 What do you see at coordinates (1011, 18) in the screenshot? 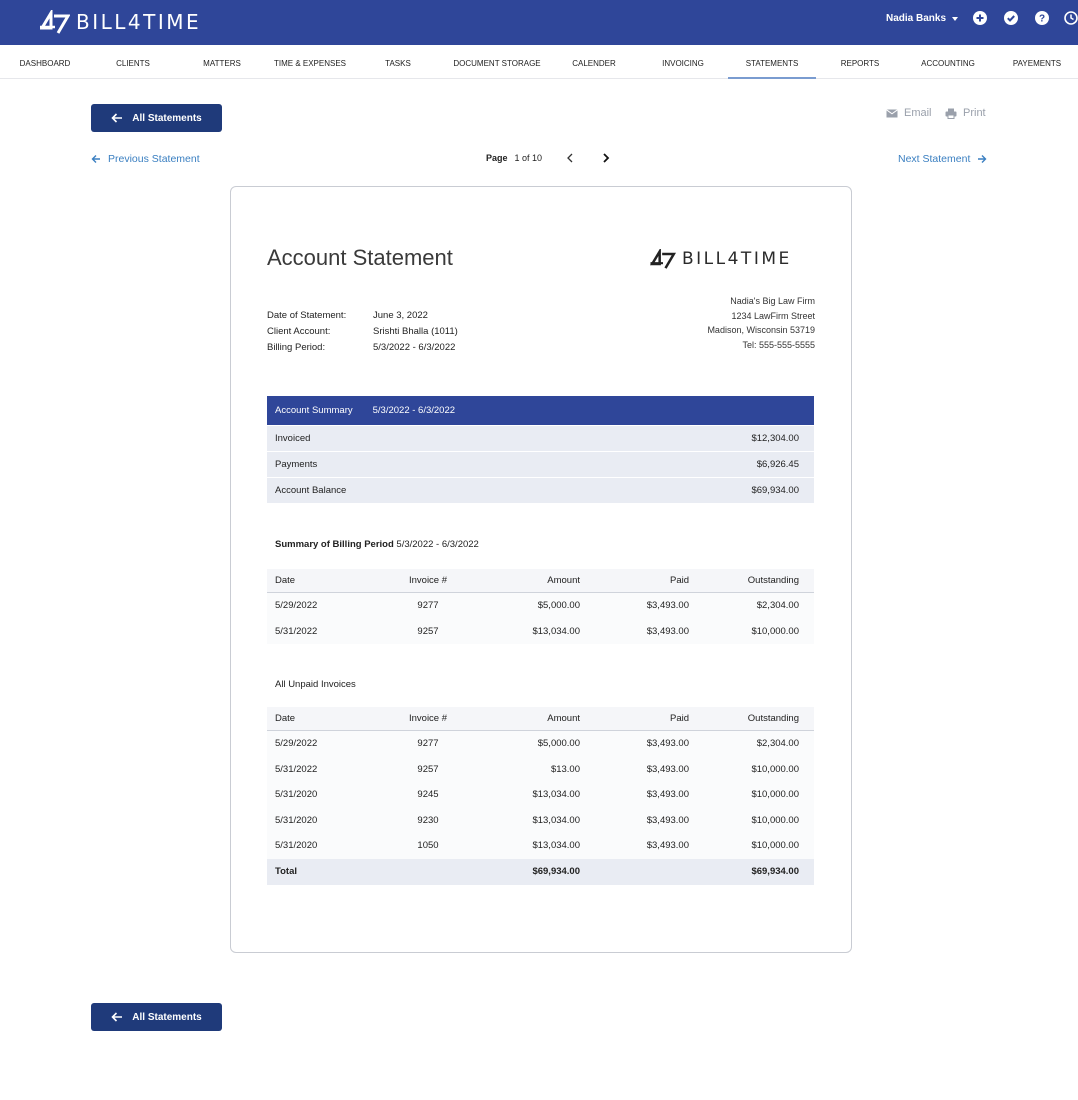
I see `check-icon` at bounding box center [1011, 18].